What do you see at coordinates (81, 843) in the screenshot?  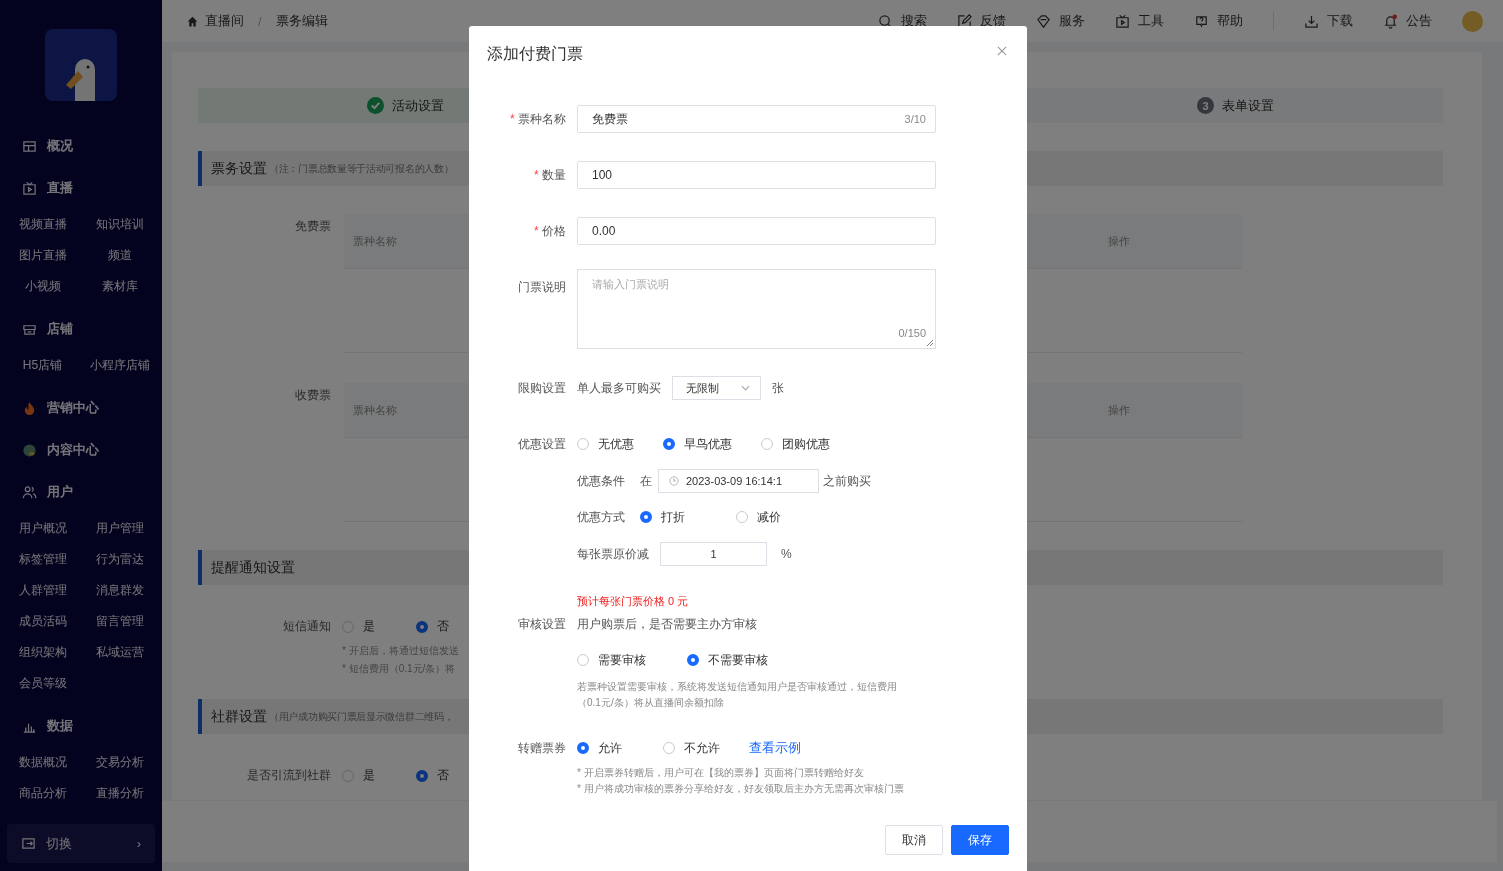 I see `switch-button: 切换 ›` at bounding box center [81, 843].